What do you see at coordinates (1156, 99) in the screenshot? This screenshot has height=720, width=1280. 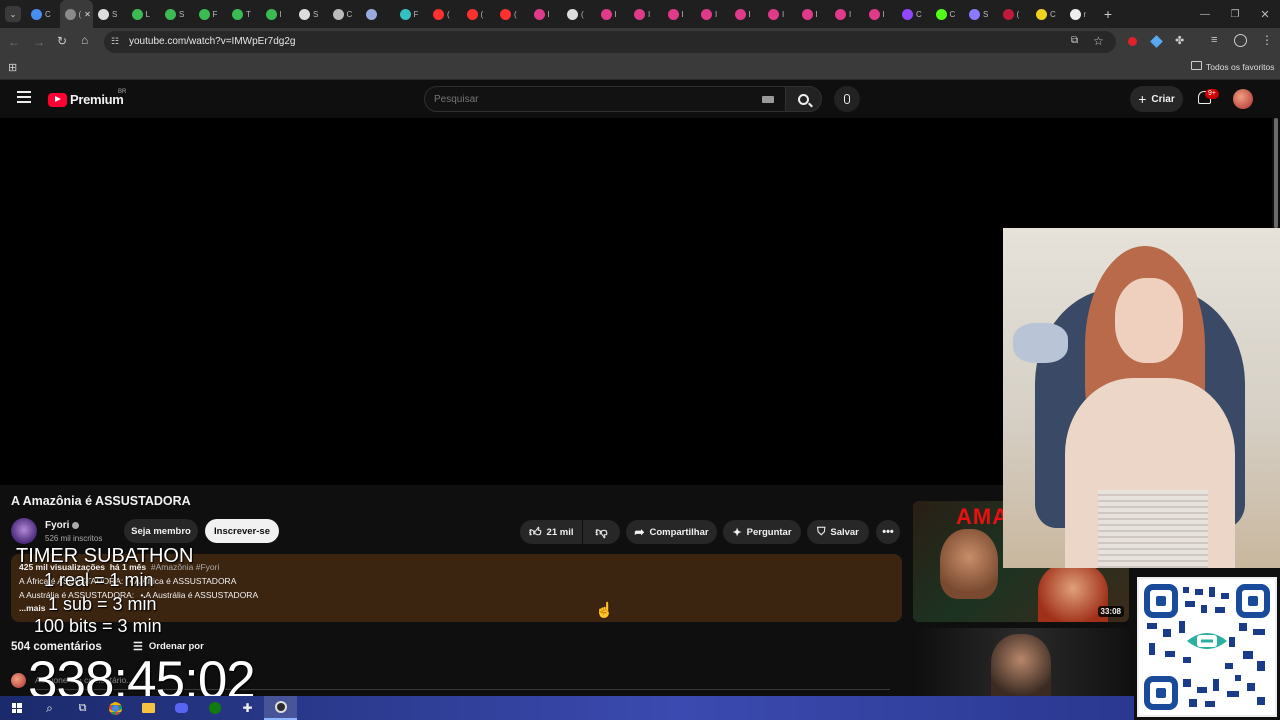 I see `create-button: + Criar` at bounding box center [1156, 99].